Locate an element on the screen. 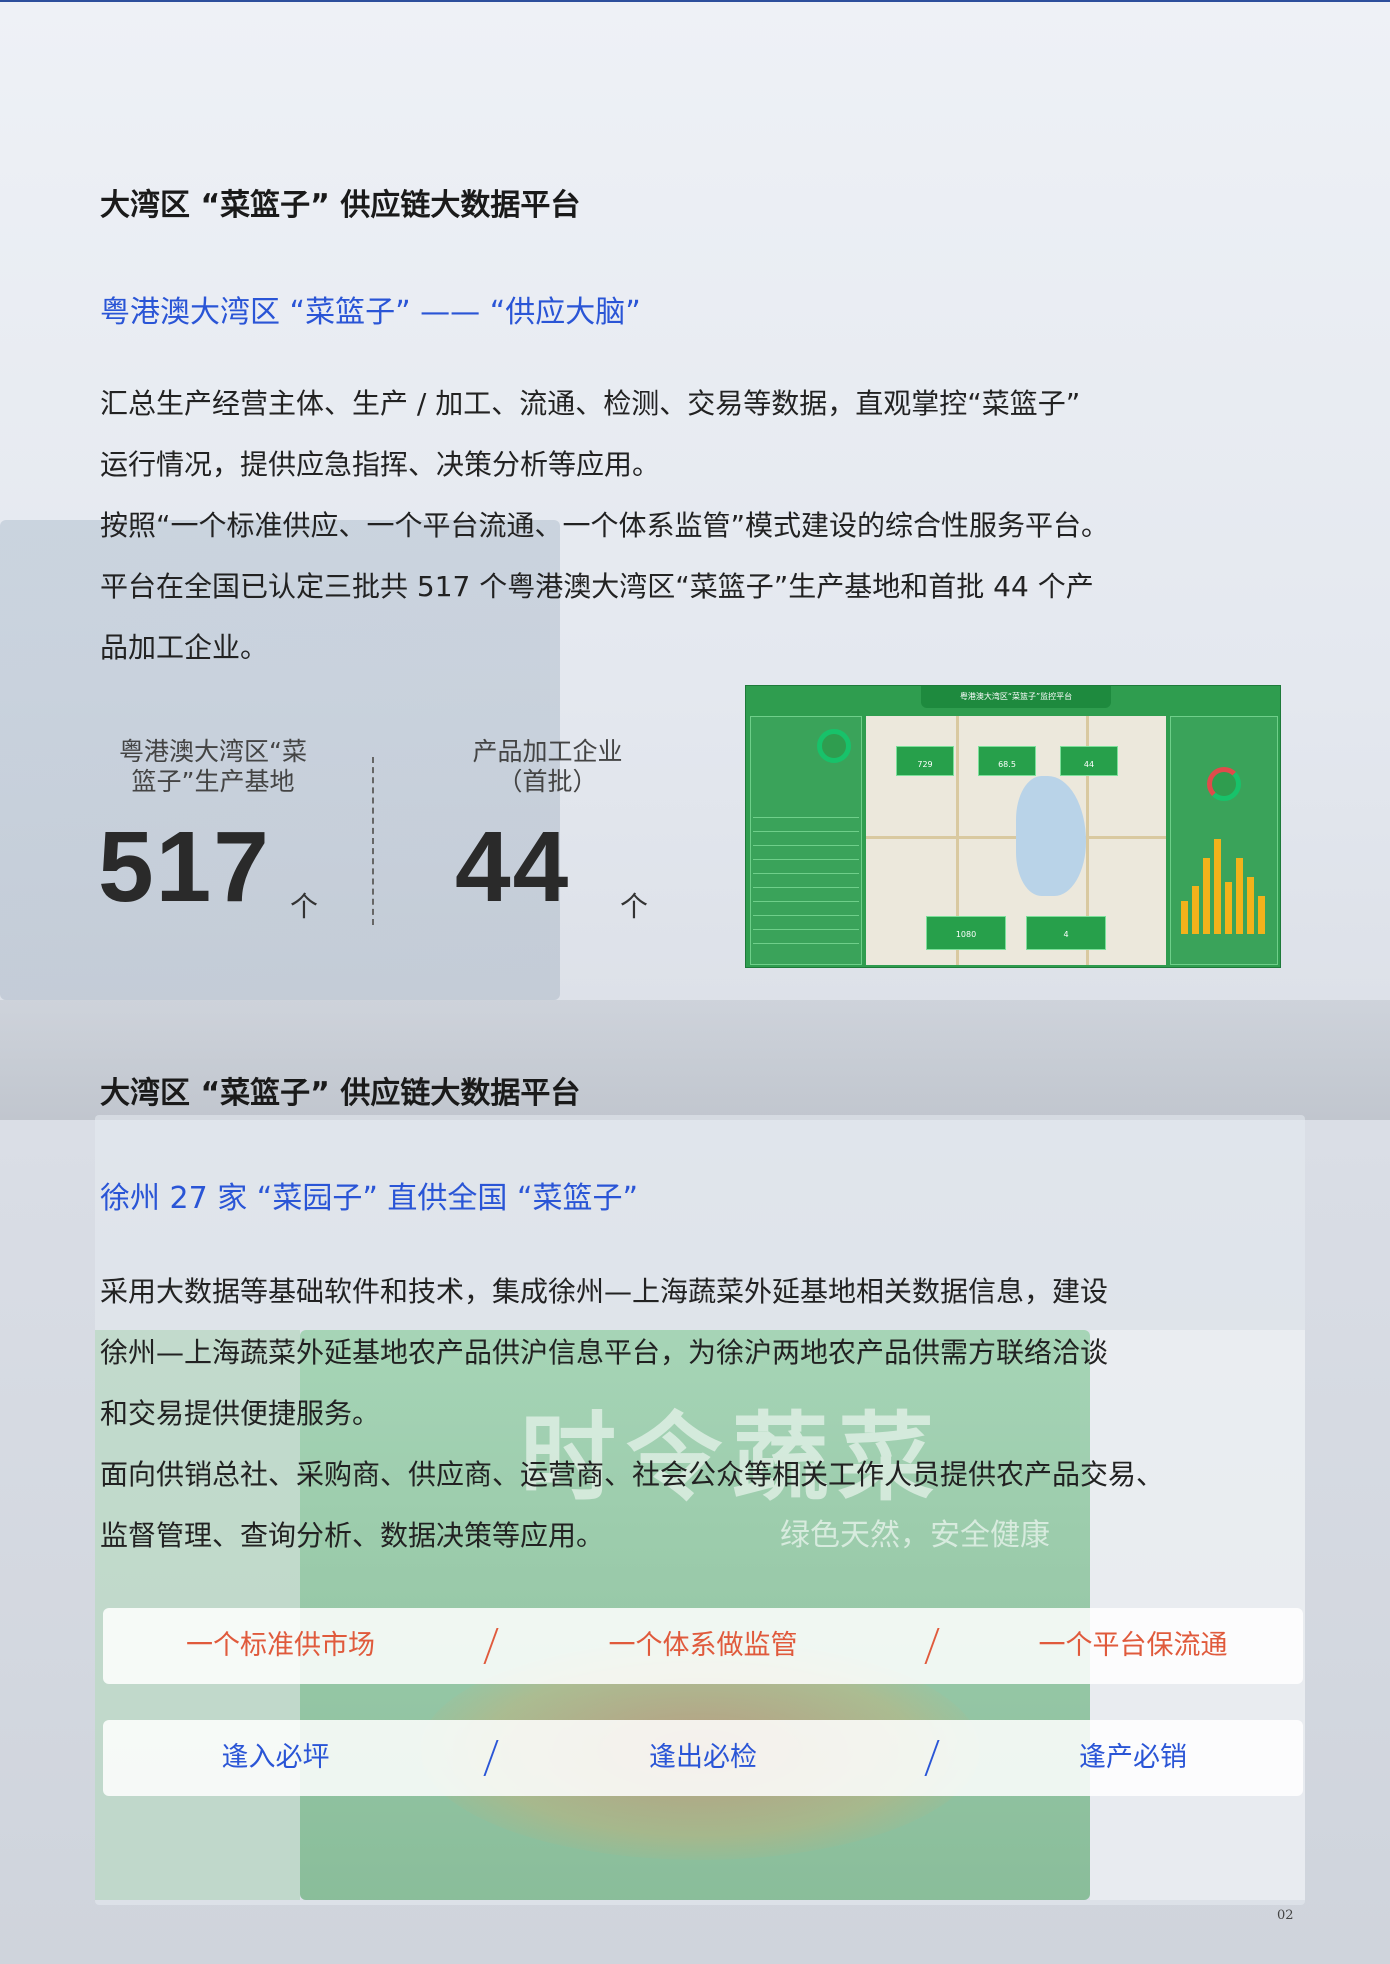  pillar-exit-check: 逢出必检 is located at coordinates (703, 1757).